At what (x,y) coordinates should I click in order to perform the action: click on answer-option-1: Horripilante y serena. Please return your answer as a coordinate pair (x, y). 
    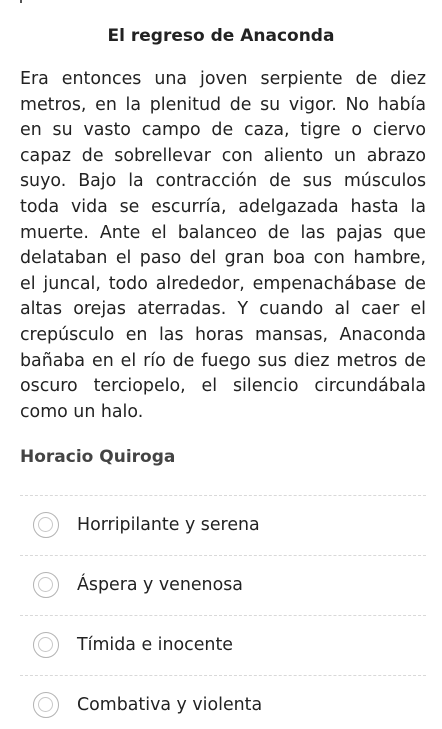
    Looking at the image, I should click on (223, 525).